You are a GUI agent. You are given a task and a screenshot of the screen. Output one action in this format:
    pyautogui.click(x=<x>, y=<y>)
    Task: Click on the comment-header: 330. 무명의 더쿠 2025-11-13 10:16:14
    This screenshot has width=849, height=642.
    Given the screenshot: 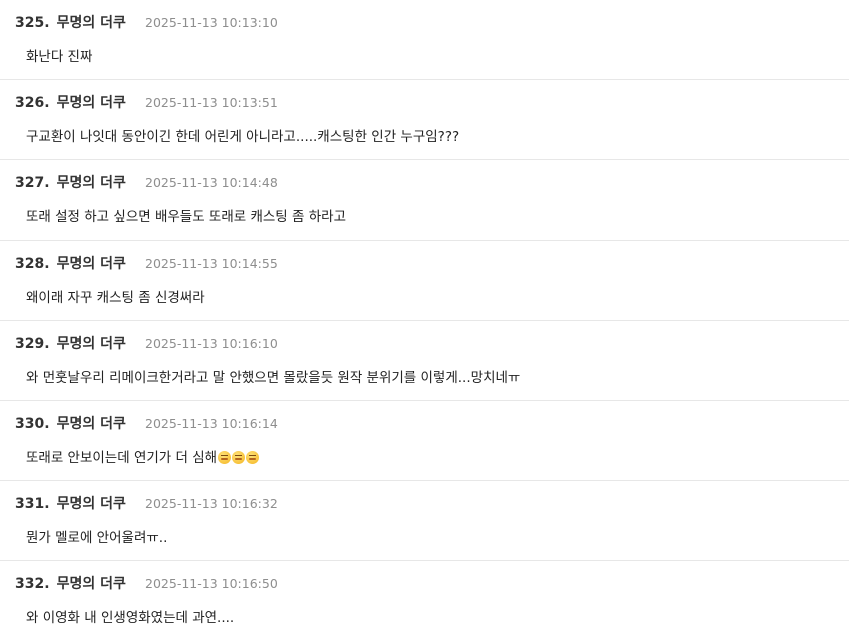 What is the action you would take?
    pyautogui.click(x=425, y=423)
    